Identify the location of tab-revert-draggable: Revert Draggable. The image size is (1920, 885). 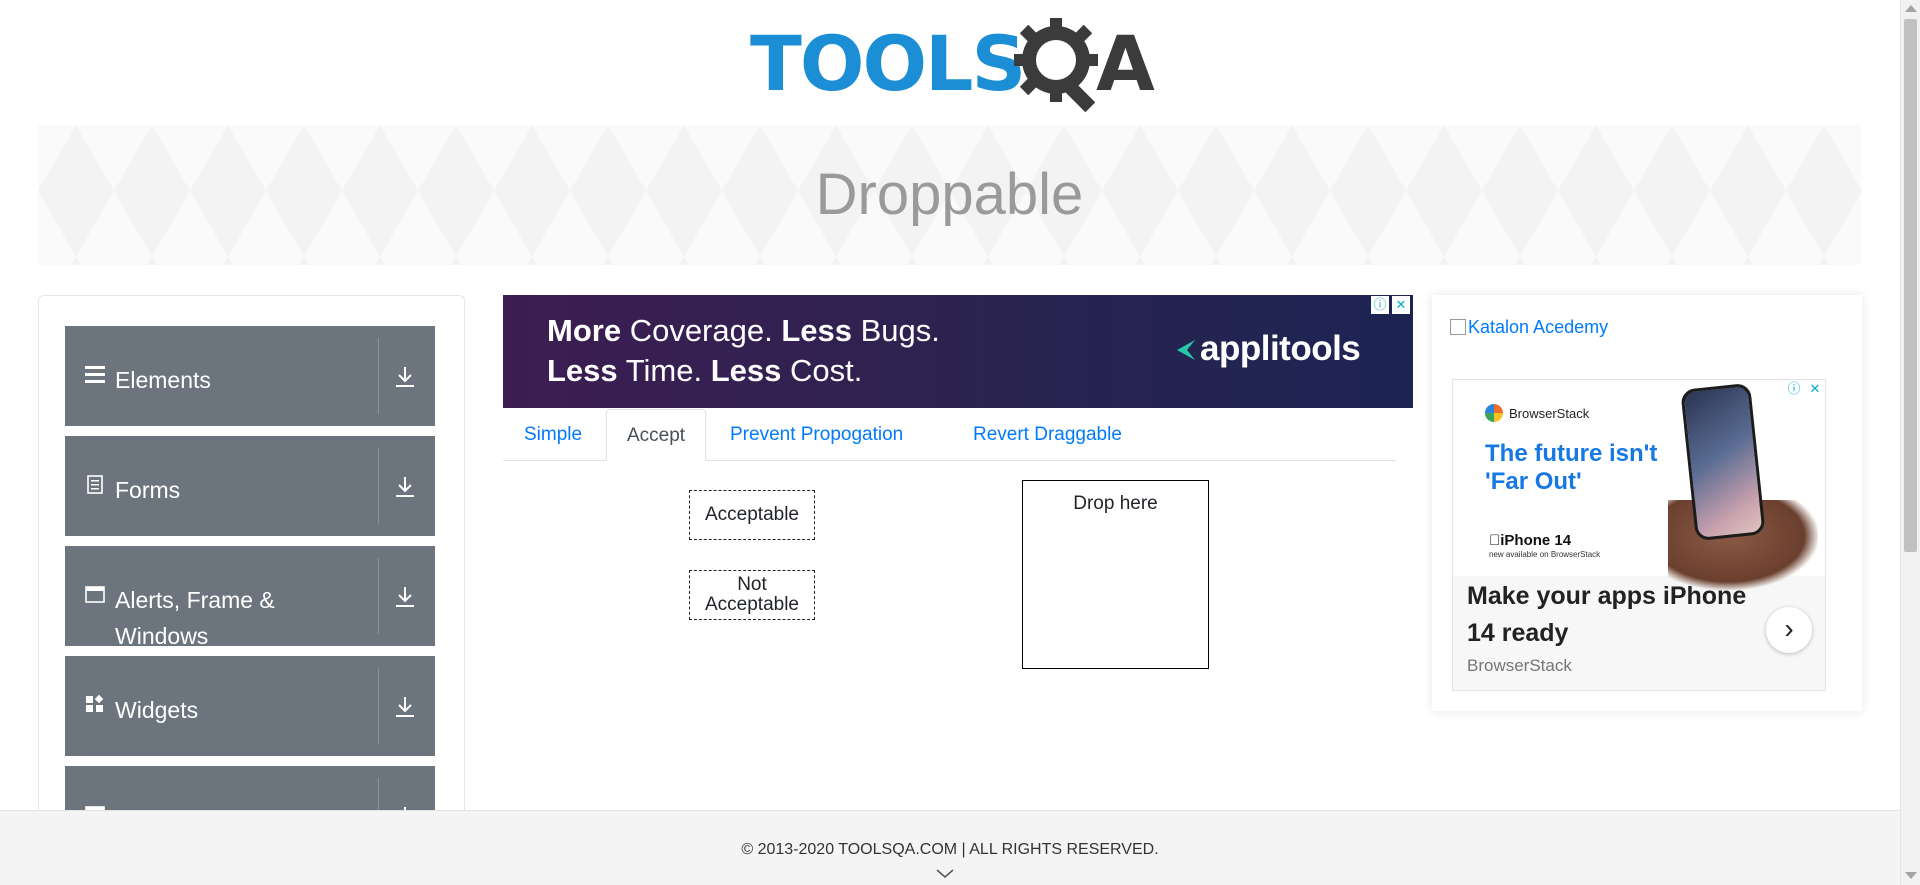
(1047, 435).